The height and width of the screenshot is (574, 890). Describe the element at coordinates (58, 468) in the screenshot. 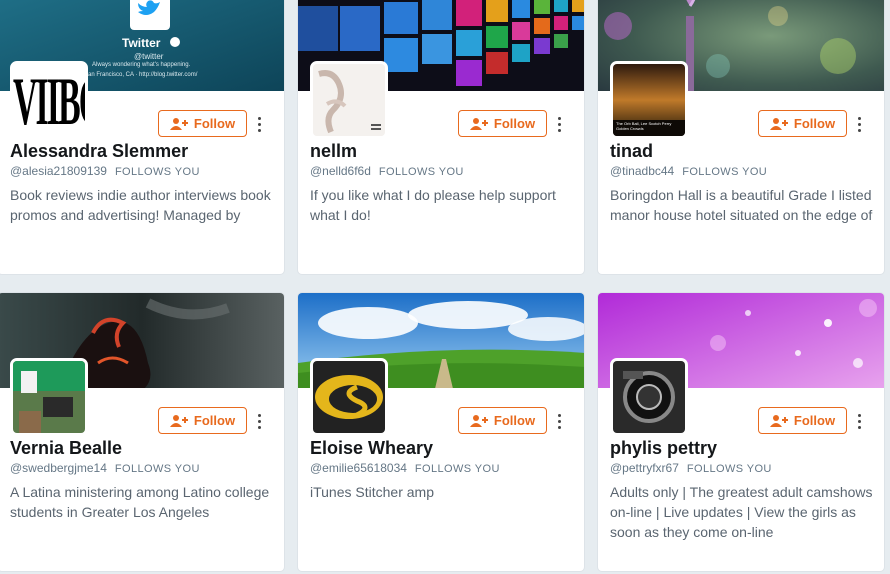

I see `user-handle: @swedbergjme14` at that location.